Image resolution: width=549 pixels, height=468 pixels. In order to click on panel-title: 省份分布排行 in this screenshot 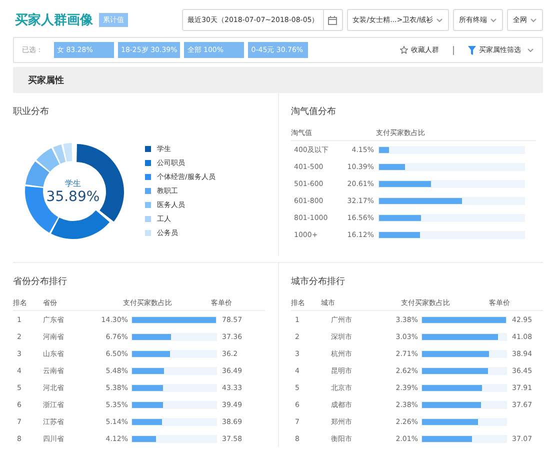, I will do `click(40, 282)`.